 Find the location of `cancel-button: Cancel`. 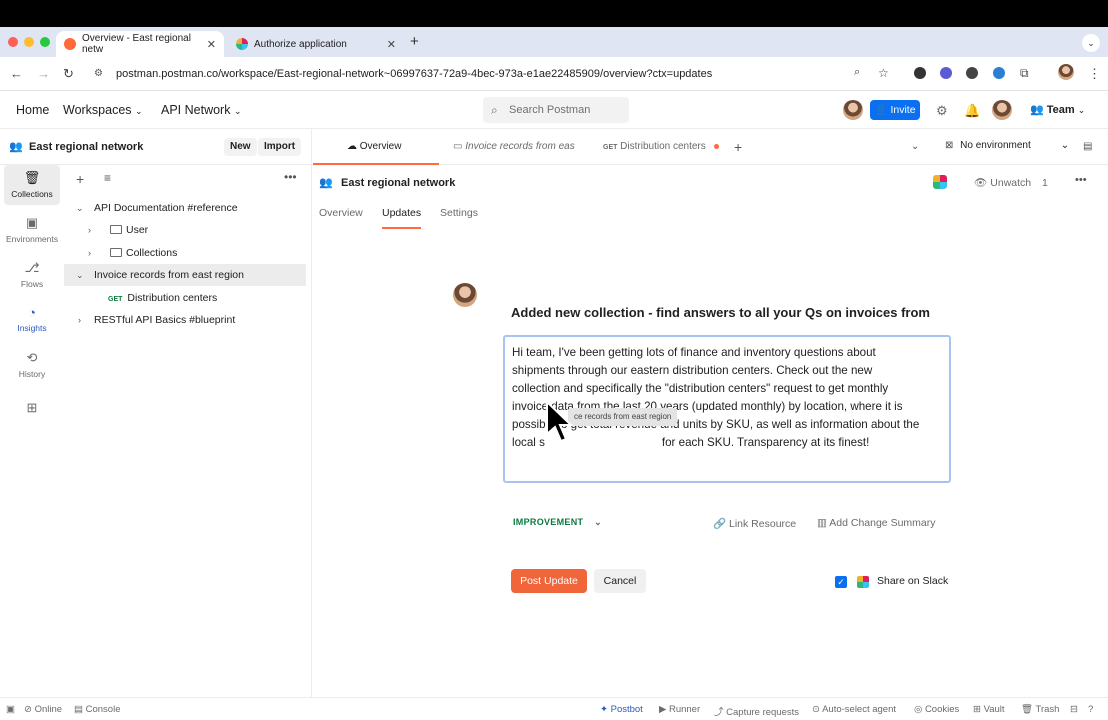

cancel-button: Cancel is located at coordinates (620, 581).